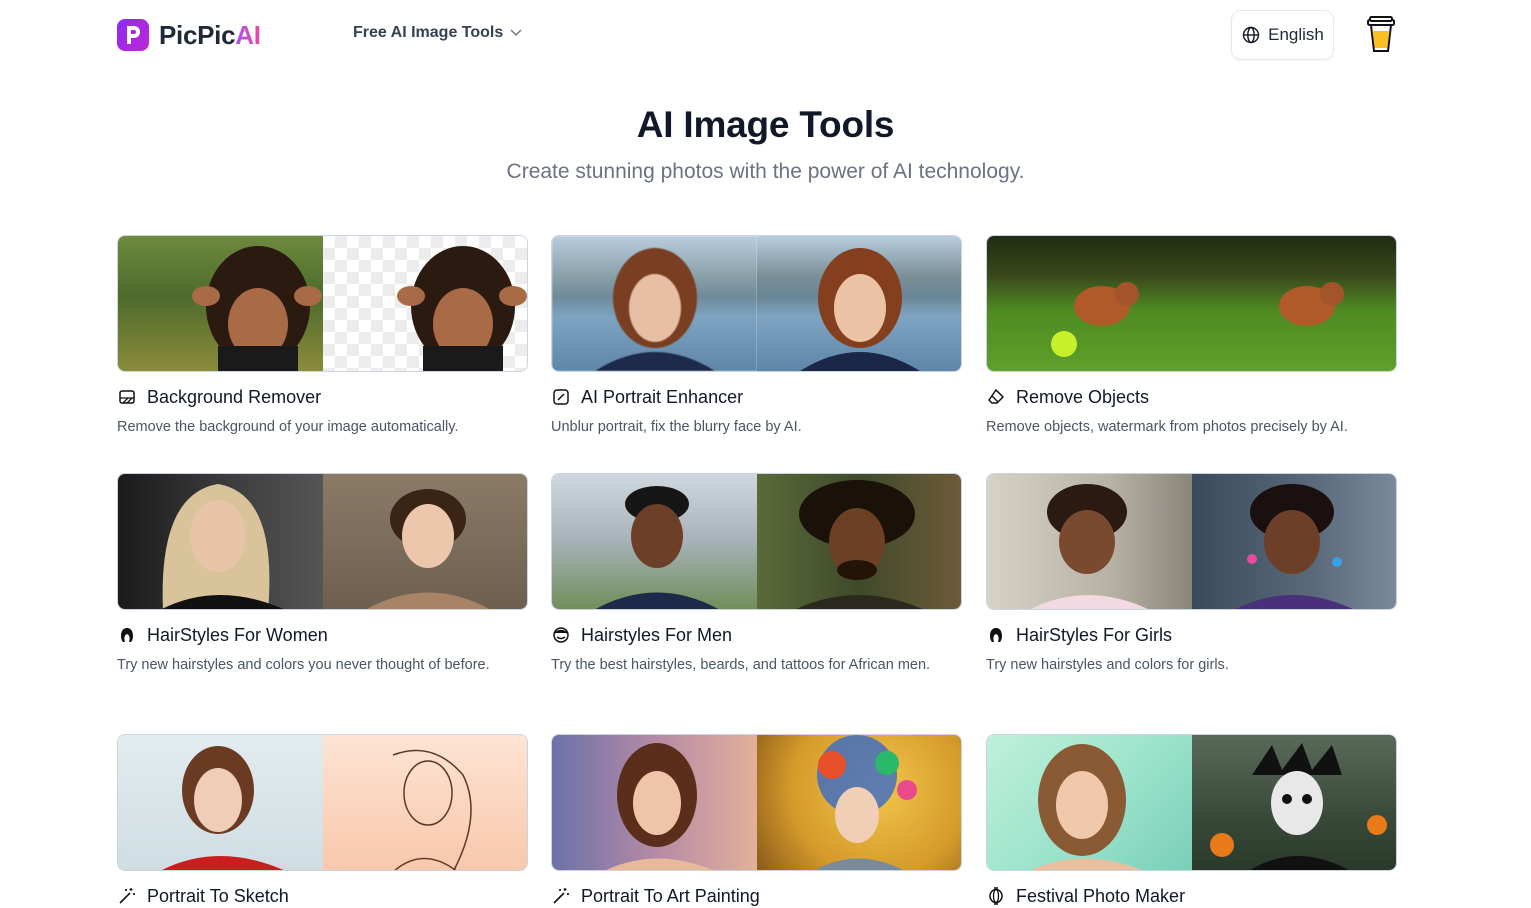 The image size is (1531, 908). I want to click on brand-name: PicPicAI, so click(210, 34).